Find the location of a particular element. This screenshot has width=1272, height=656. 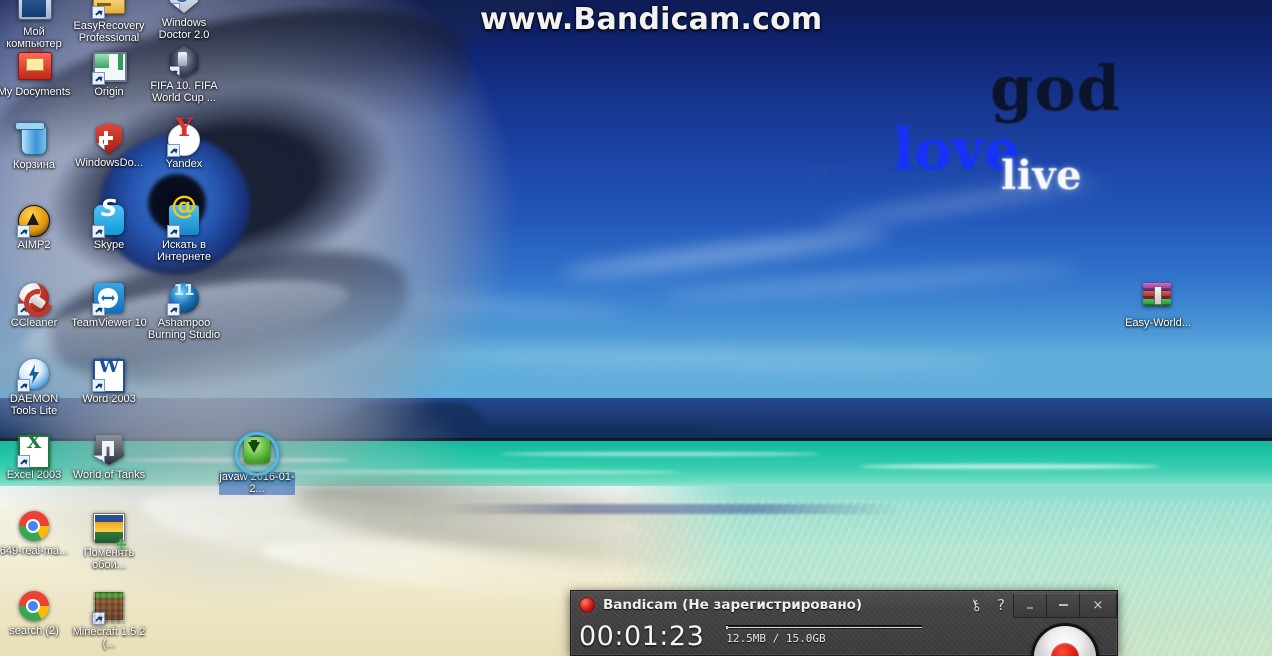

excel-icon is located at coordinates (33, 452).